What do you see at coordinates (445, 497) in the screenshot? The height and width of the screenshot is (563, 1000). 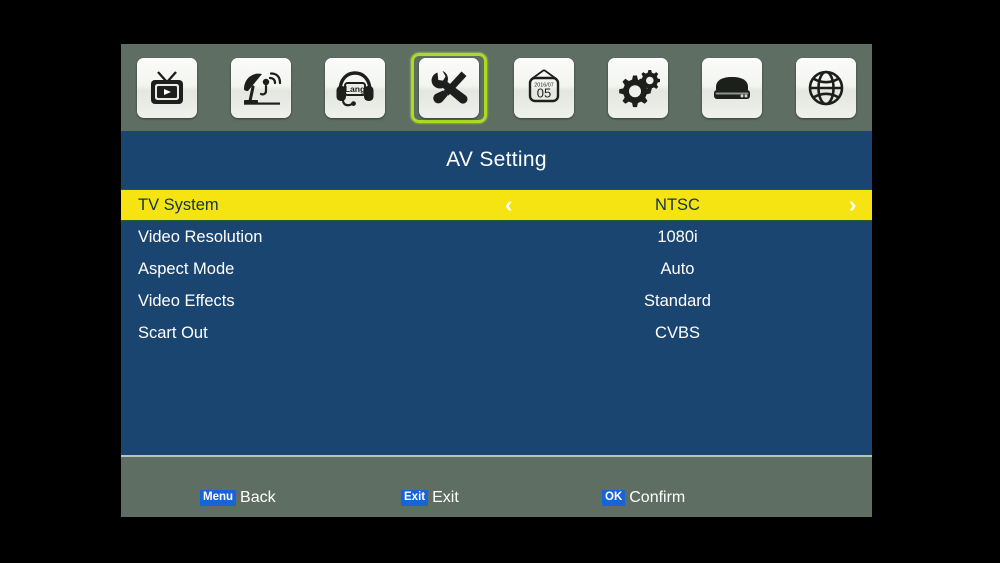 I see `hint-label-exit: Exit` at bounding box center [445, 497].